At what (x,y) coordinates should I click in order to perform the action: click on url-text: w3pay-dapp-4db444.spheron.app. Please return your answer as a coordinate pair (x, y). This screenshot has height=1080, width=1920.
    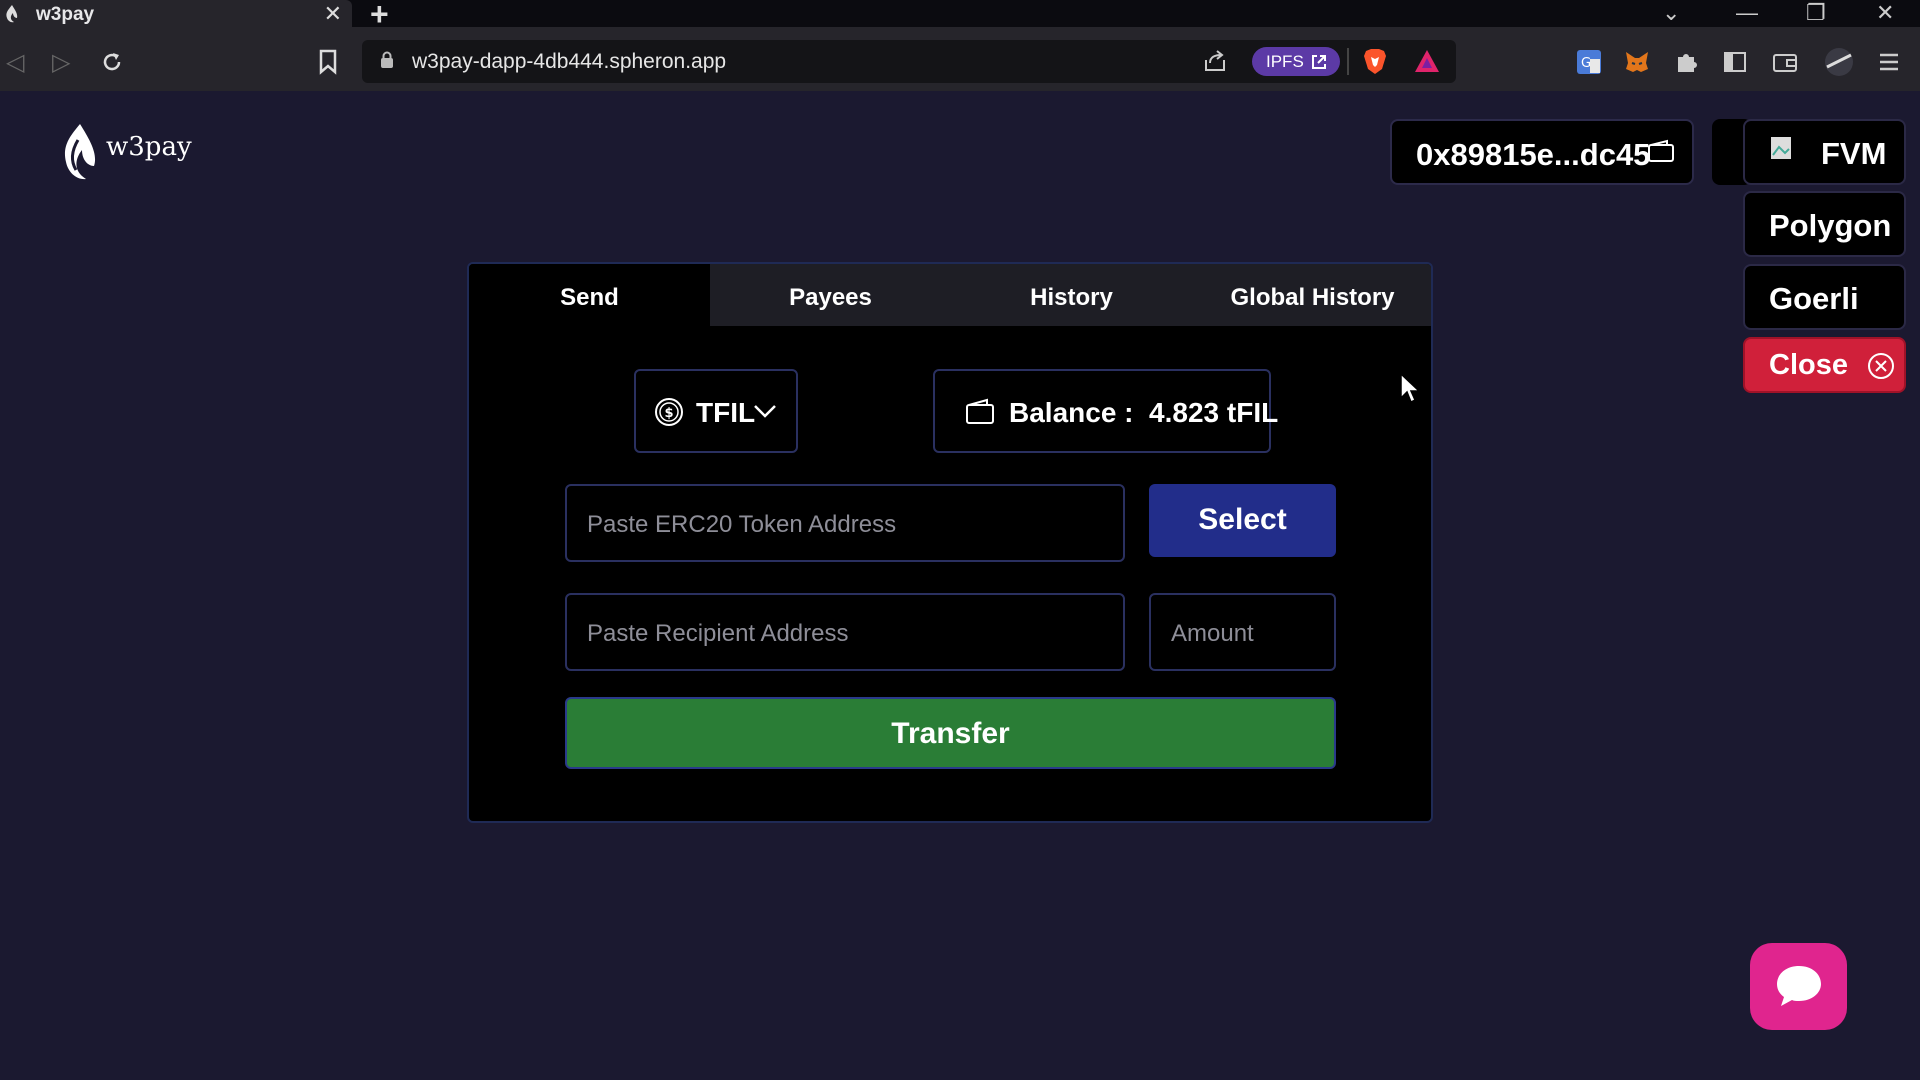
    Looking at the image, I should click on (569, 61).